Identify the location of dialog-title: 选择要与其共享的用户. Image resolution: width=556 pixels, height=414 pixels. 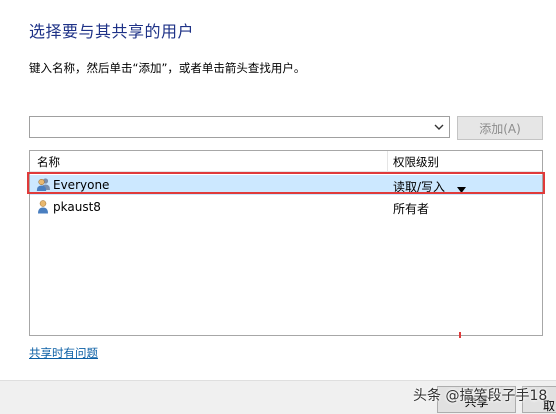
(112, 31).